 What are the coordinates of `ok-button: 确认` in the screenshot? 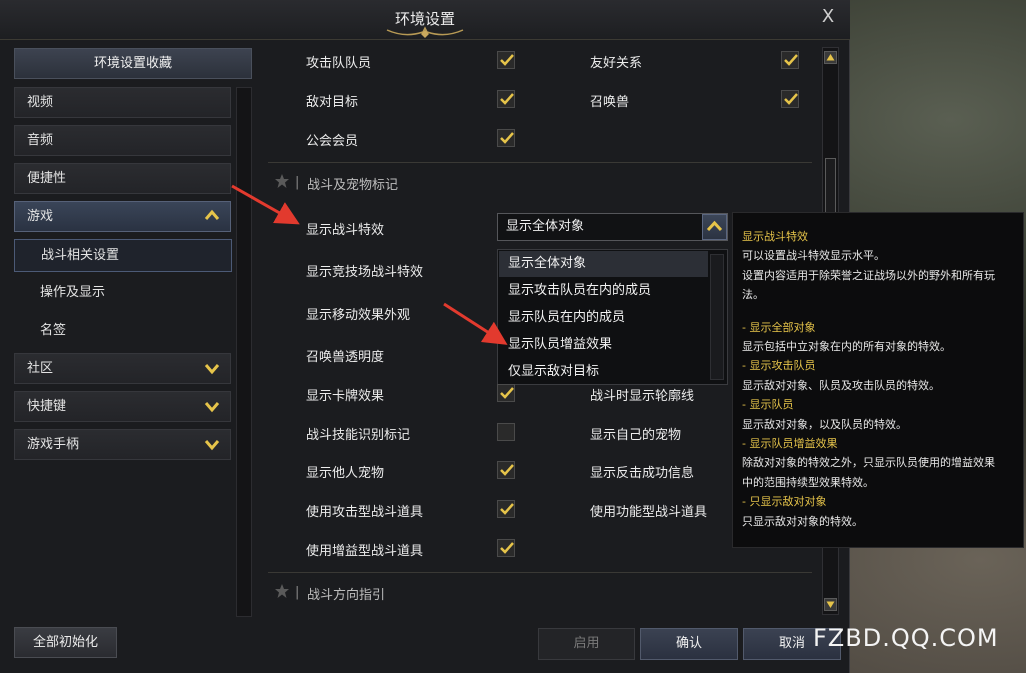 It's located at (689, 644).